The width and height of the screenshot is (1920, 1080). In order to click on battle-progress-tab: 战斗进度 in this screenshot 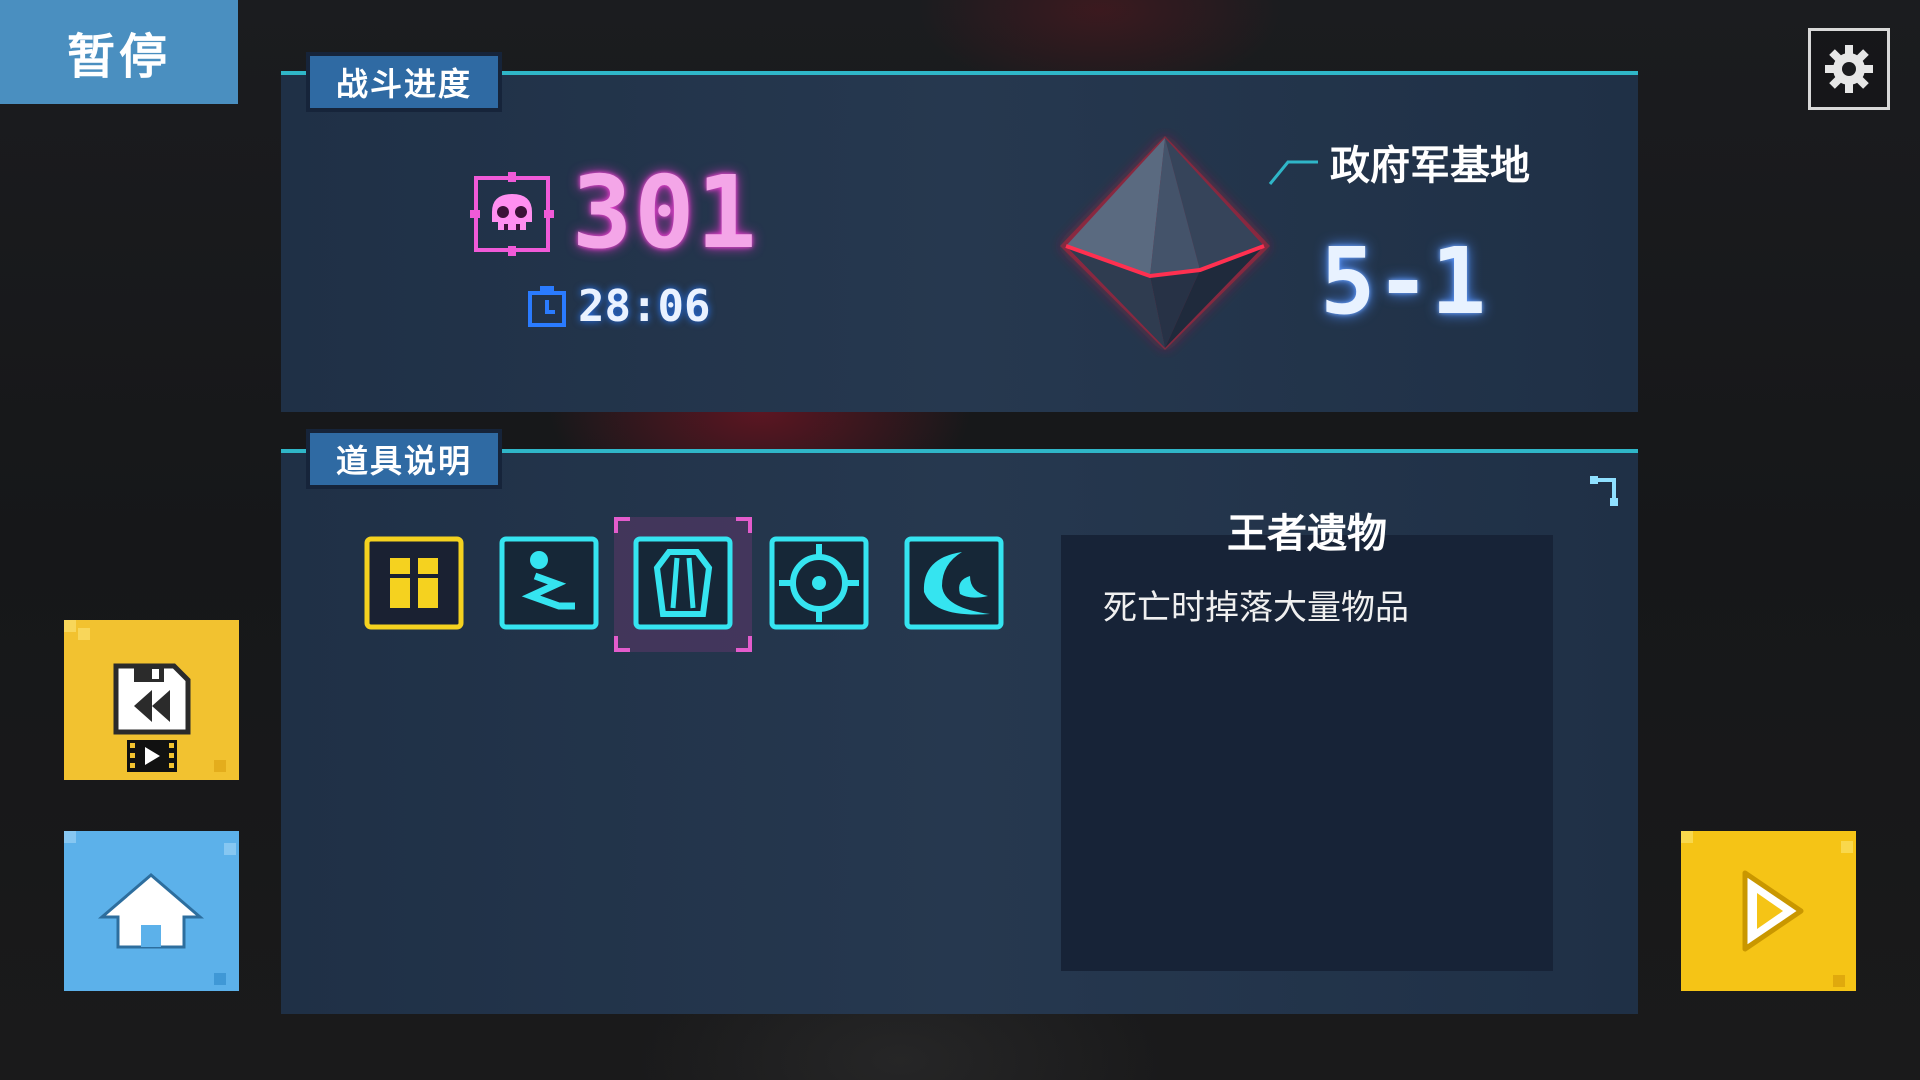, I will do `click(404, 82)`.